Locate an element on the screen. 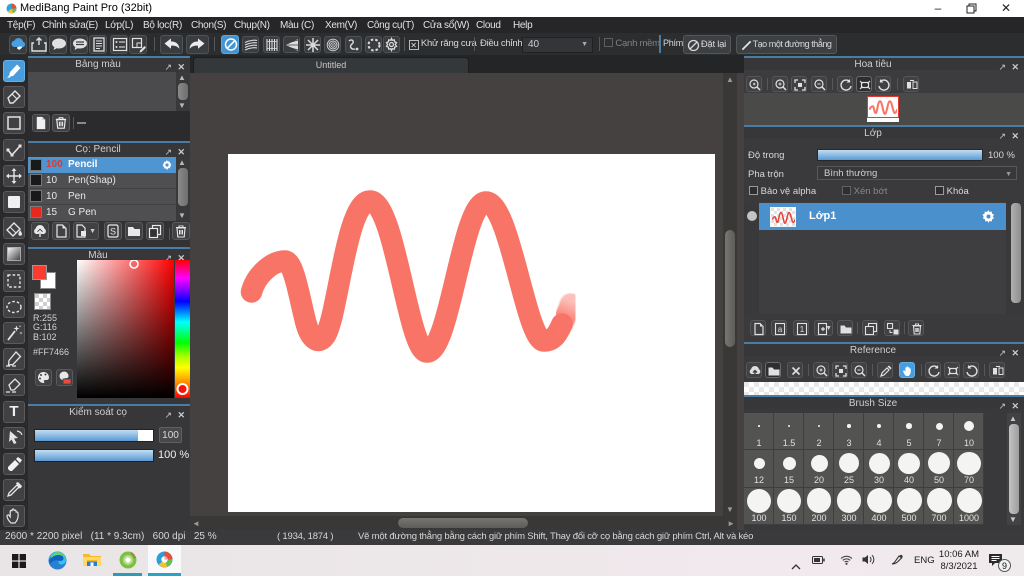  svg-text: S is located at coordinates (113, 232).